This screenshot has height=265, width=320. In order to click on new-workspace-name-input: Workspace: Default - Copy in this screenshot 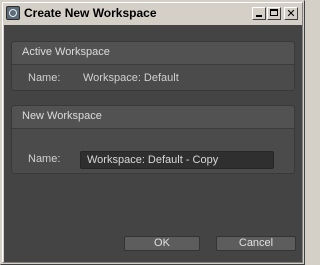, I will do `click(177, 160)`.